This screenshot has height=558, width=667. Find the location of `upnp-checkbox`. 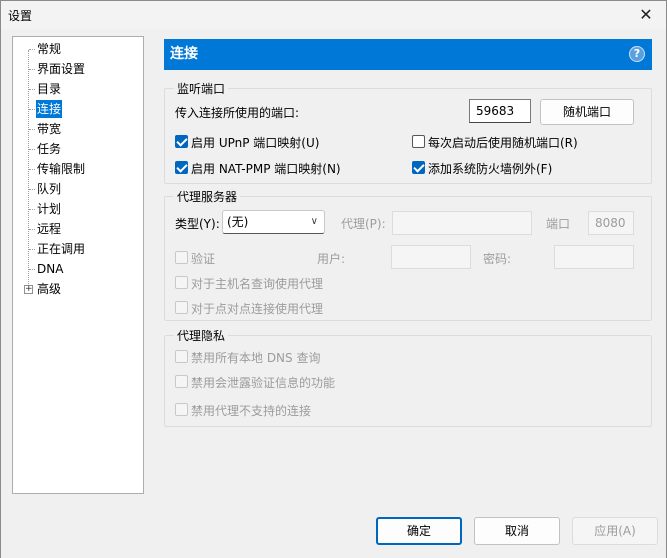

upnp-checkbox is located at coordinates (181, 141).